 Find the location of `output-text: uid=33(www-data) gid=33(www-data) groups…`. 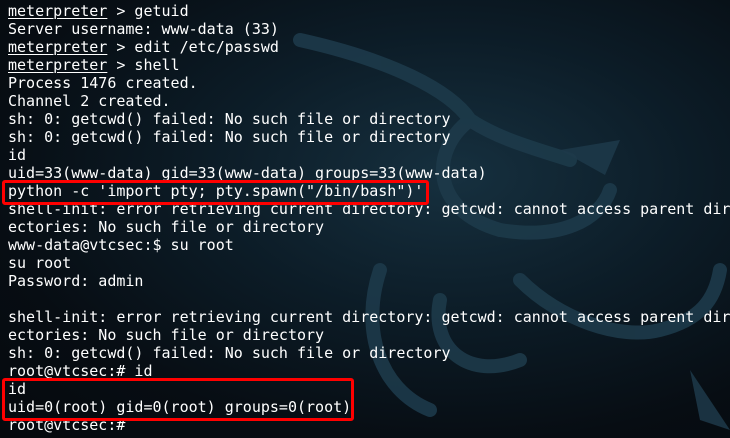

output-text: uid=33(www-data) gid=33(www-data) groups… is located at coordinates (247, 173).